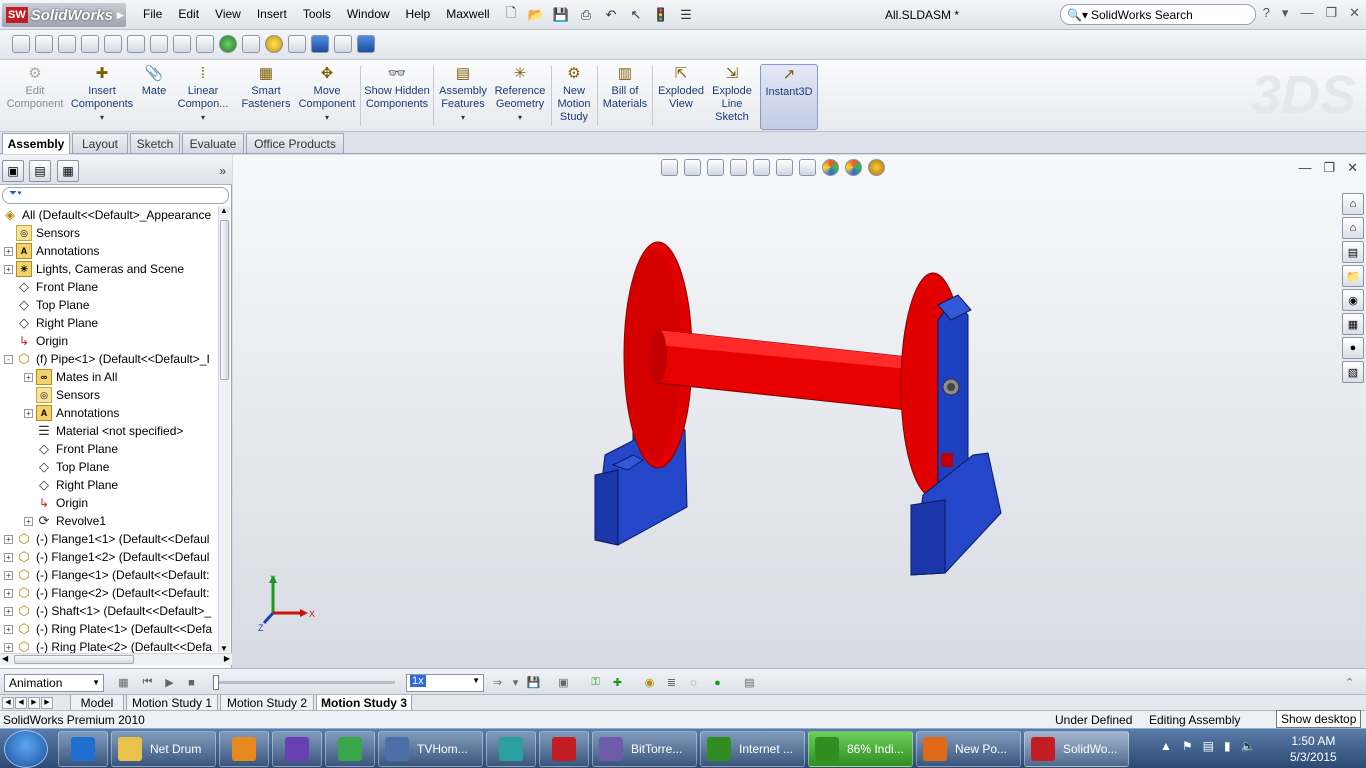  I want to click on menu-help: Help, so click(418, 14).